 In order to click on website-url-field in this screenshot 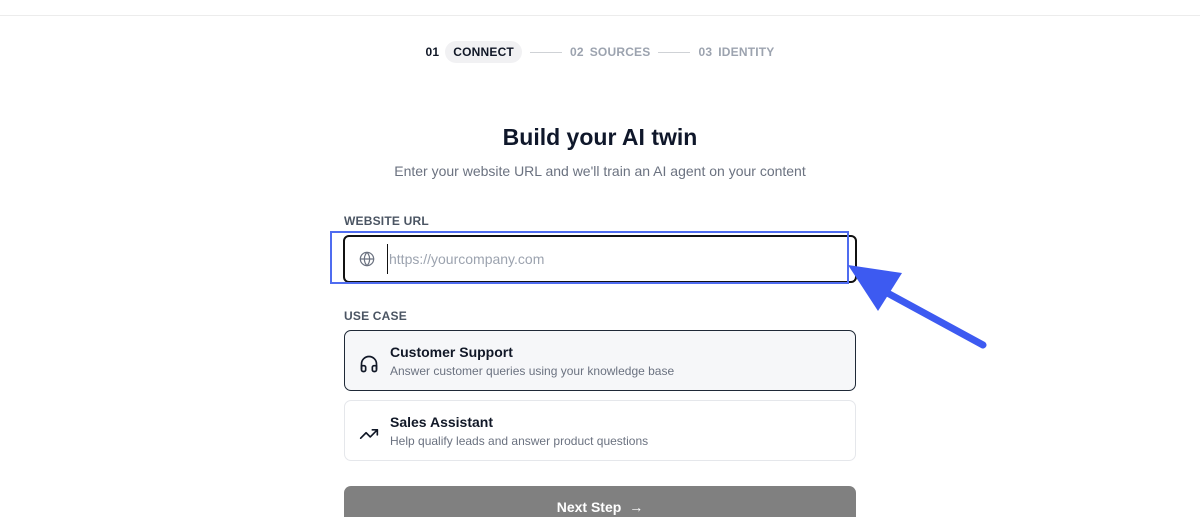, I will do `click(600, 259)`.